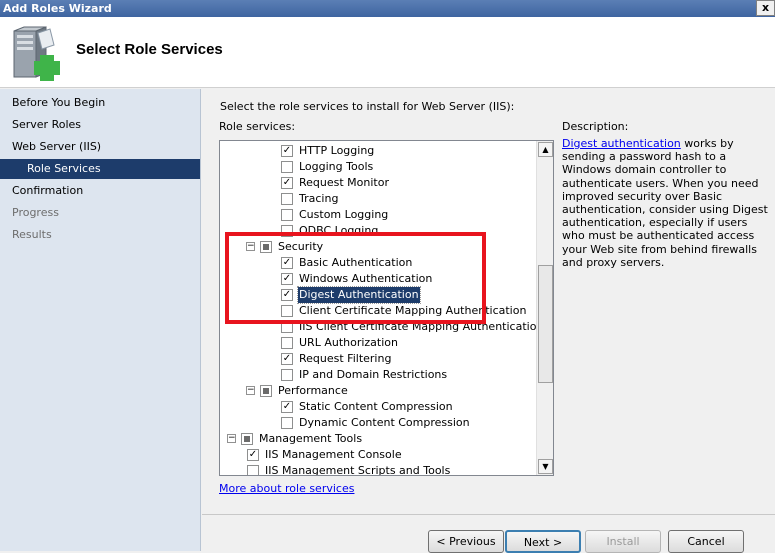  Describe the element at coordinates (310, 439) in the screenshot. I see `tree-item-label: Management Tools` at that location.